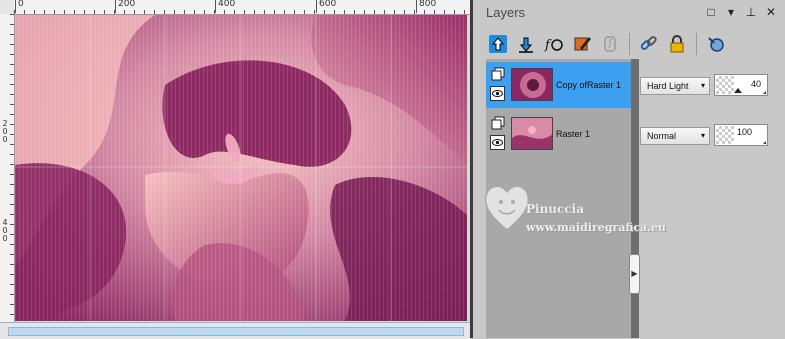 This screenshot has height=339, width=785. I want to click on fx-icon: f, so click(554, 44).